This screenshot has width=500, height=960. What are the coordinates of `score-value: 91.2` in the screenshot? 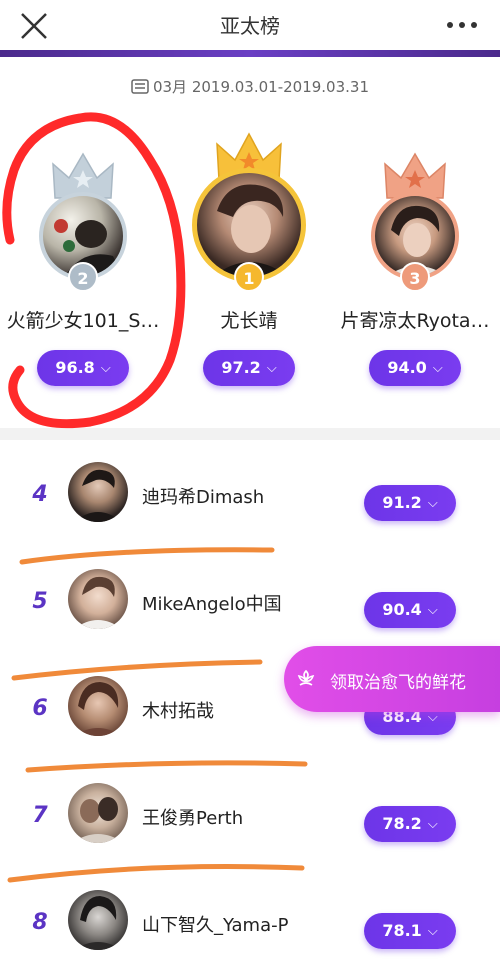 It's located at (402, 502).